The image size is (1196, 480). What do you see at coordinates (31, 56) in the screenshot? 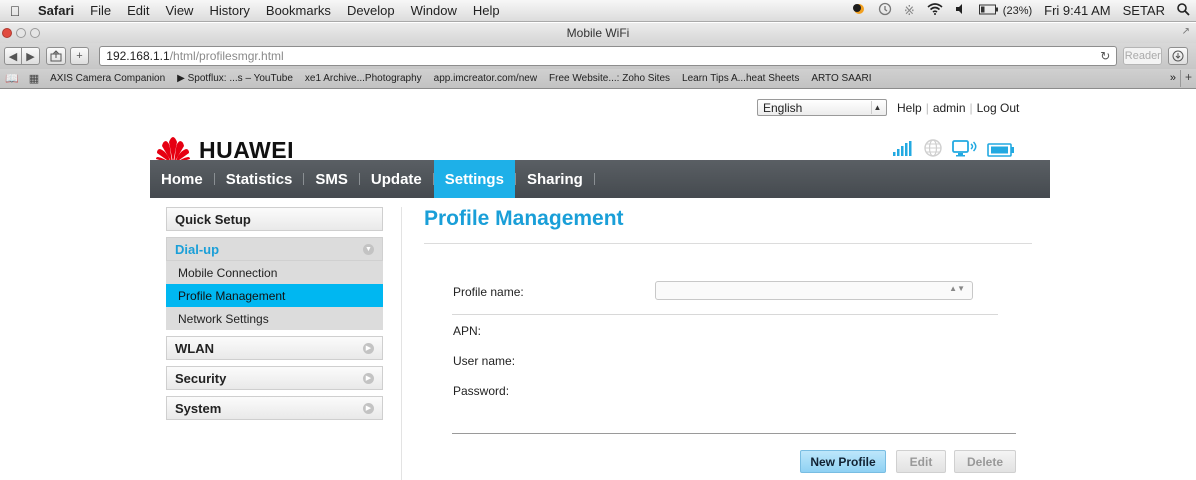
I see `forward-button: ▶` at bounding box center [31, 56].